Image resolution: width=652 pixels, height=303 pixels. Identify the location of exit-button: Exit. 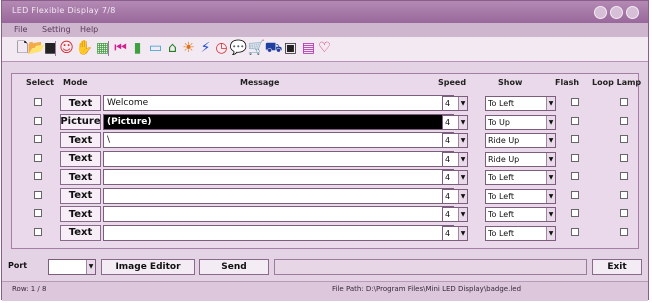
(617, 267).